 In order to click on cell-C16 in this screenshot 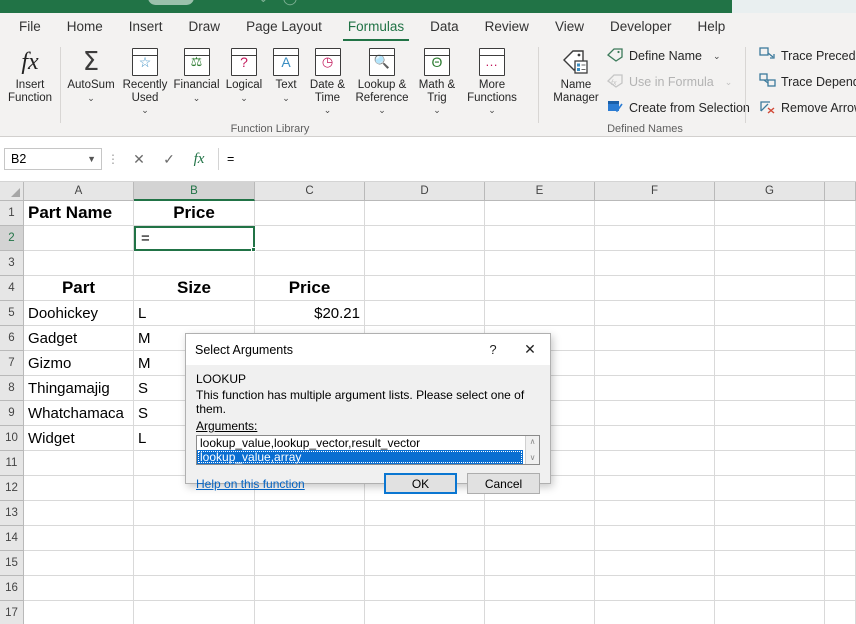, I will do `click(310, 588)`.